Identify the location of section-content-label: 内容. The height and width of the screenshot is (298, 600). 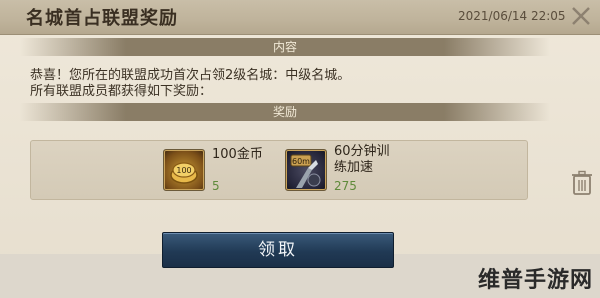
(284, 47).